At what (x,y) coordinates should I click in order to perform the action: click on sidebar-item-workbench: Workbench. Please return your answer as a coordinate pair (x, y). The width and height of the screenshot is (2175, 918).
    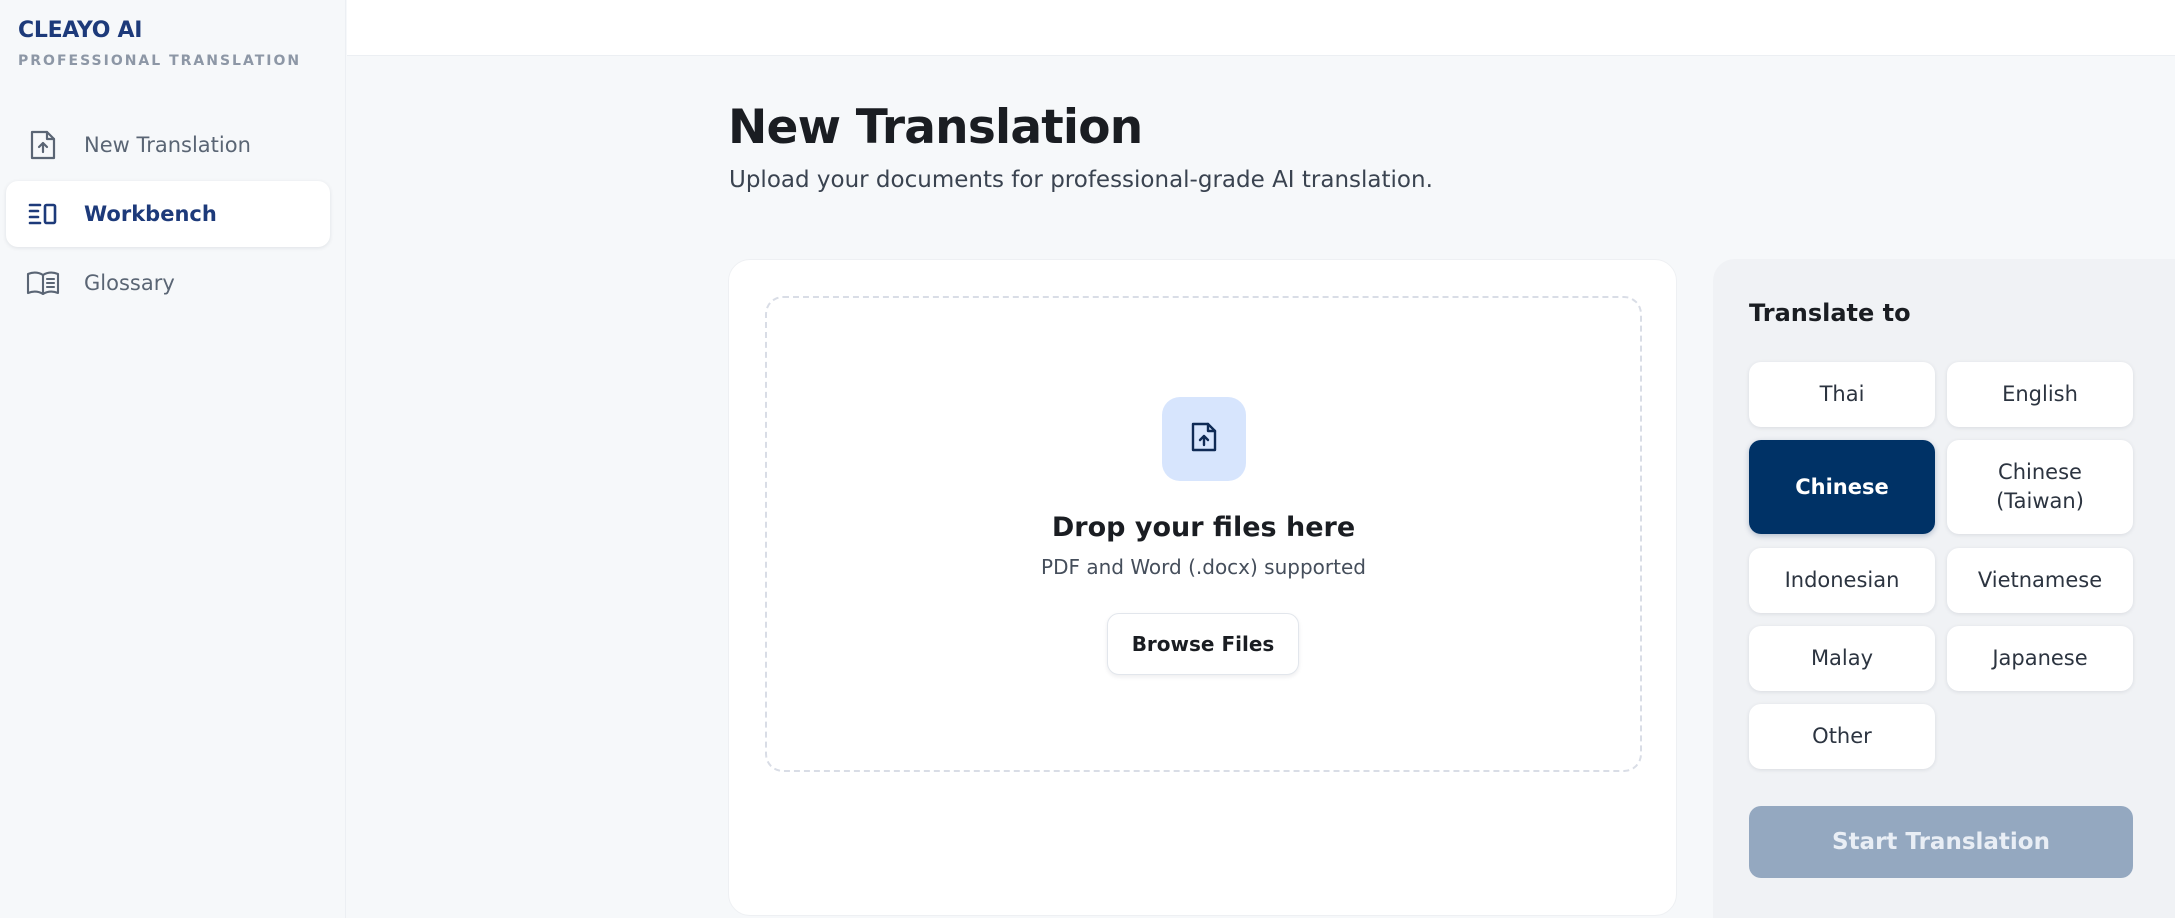
    Looking at the image, I should click on (168, 214).